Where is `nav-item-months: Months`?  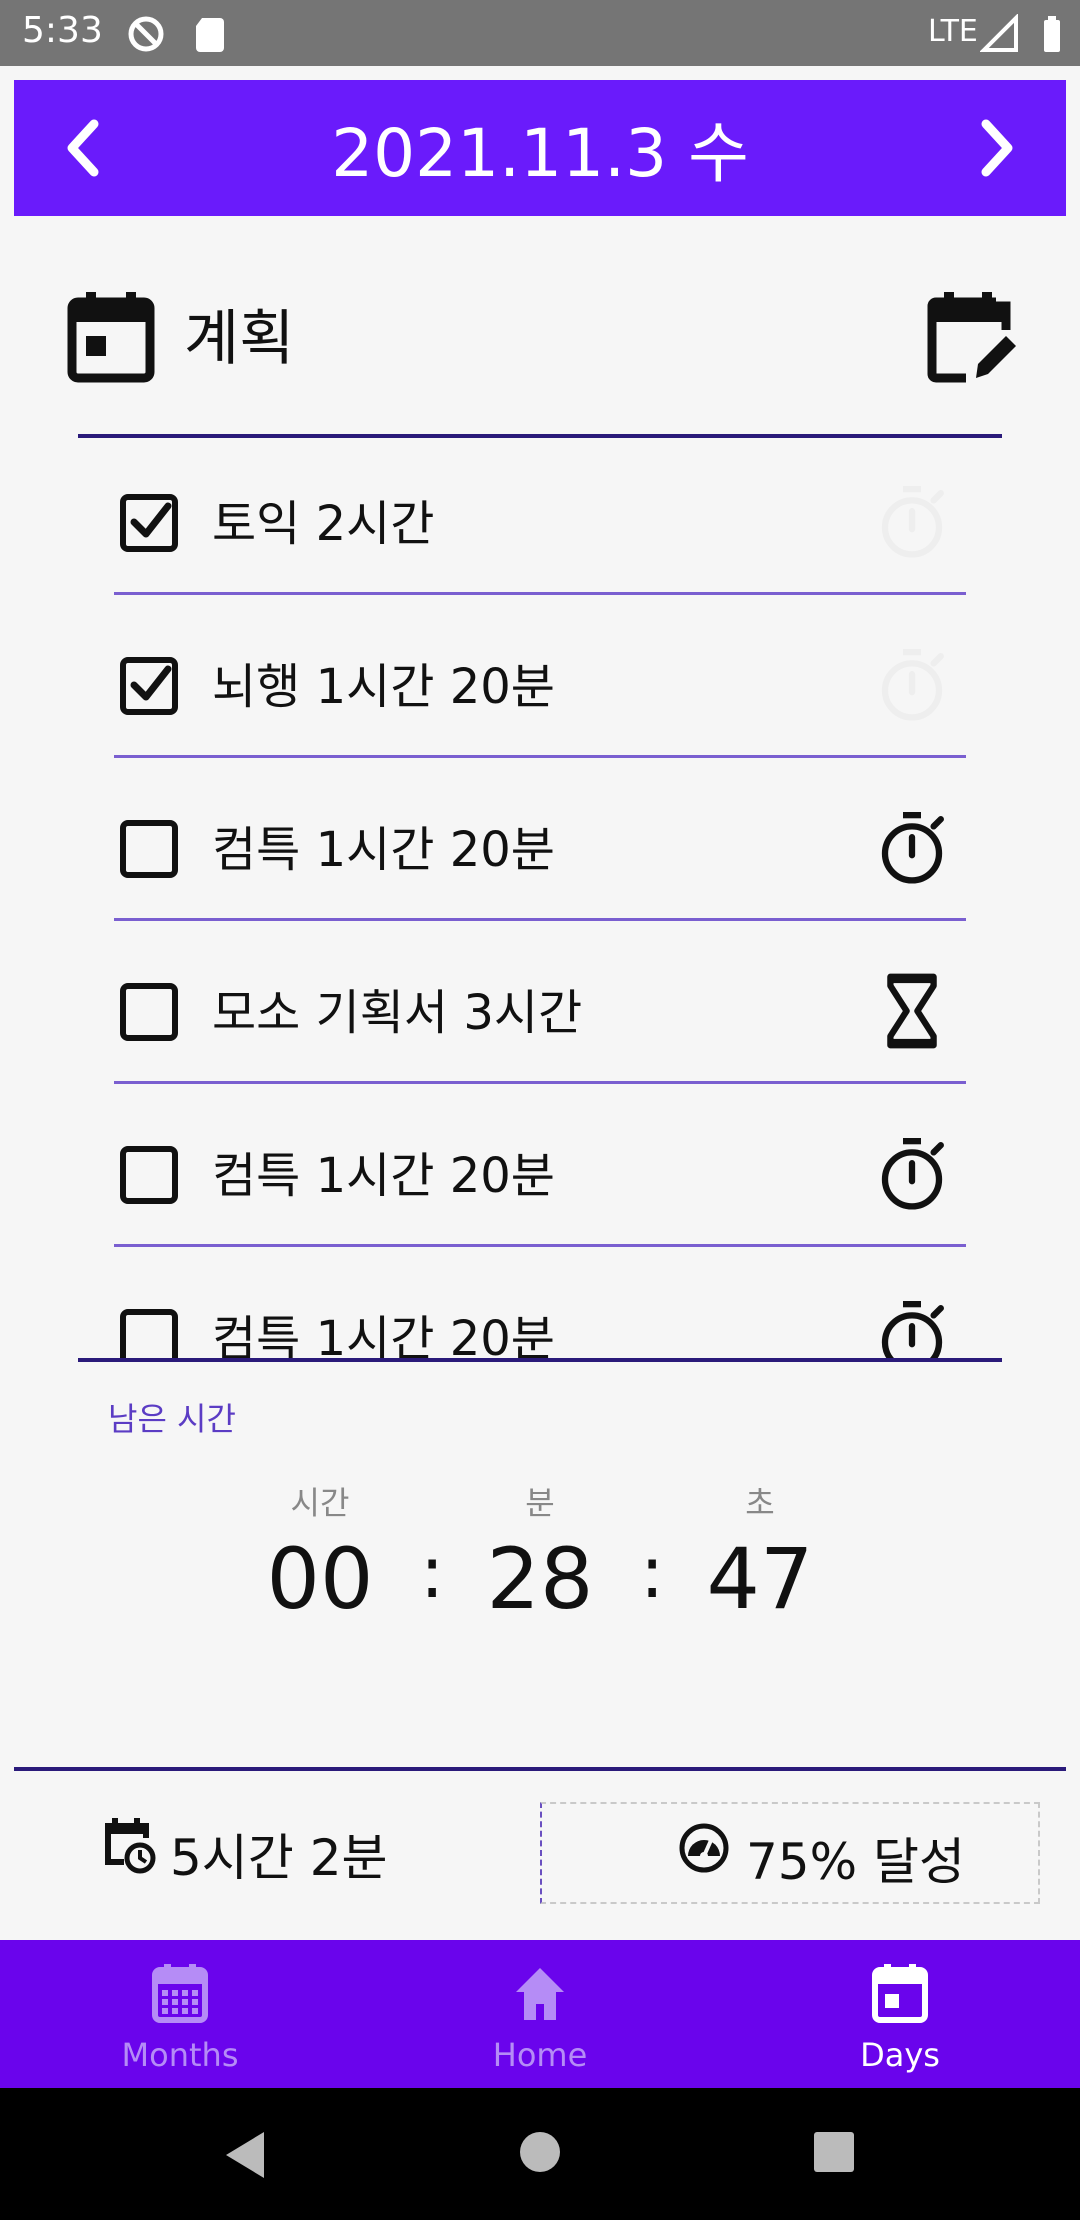
nav-item-months: Months is located at coordinates (180, 2014).